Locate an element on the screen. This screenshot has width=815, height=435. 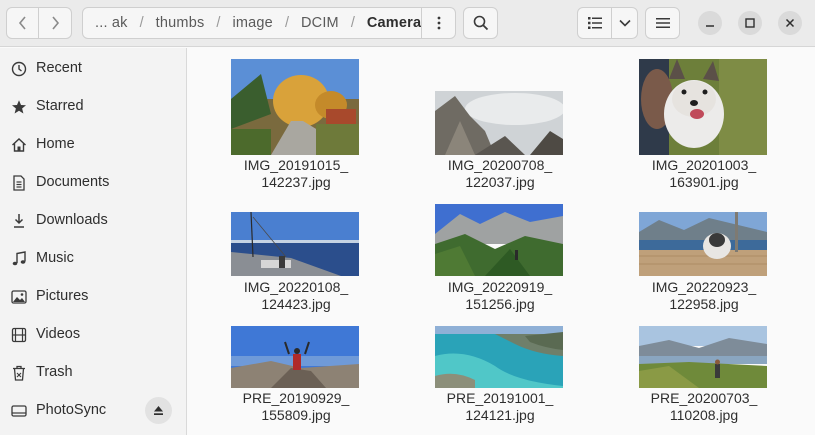
maximize-icon is located at coordinates (750, 23).